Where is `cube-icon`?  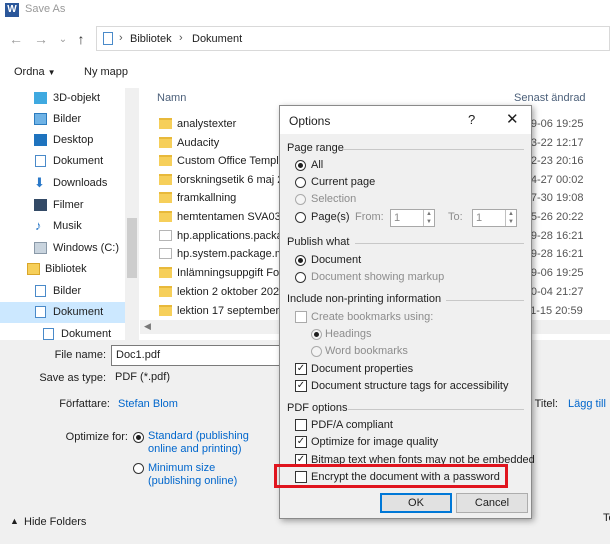 cube-icon is located at coordinates (40, 98).